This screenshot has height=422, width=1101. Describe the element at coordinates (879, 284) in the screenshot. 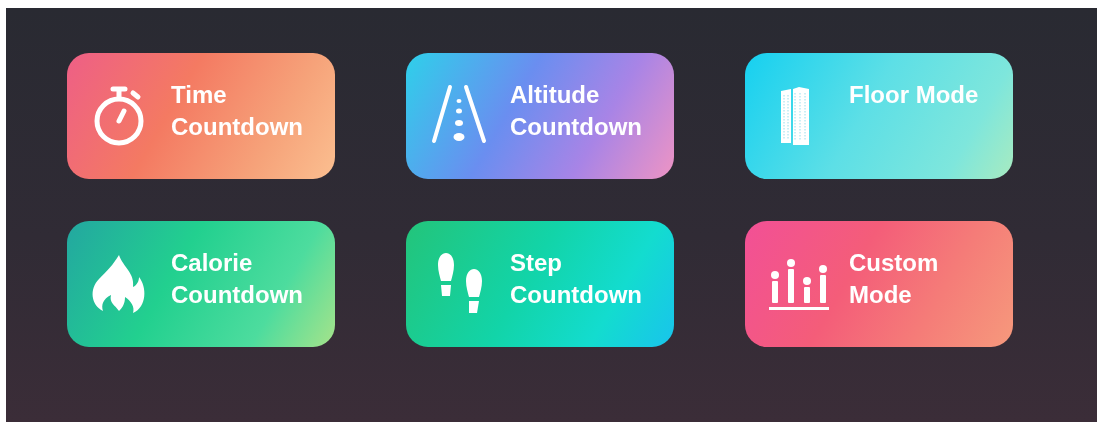

I see `mode-card: Custom Mode` at that location.